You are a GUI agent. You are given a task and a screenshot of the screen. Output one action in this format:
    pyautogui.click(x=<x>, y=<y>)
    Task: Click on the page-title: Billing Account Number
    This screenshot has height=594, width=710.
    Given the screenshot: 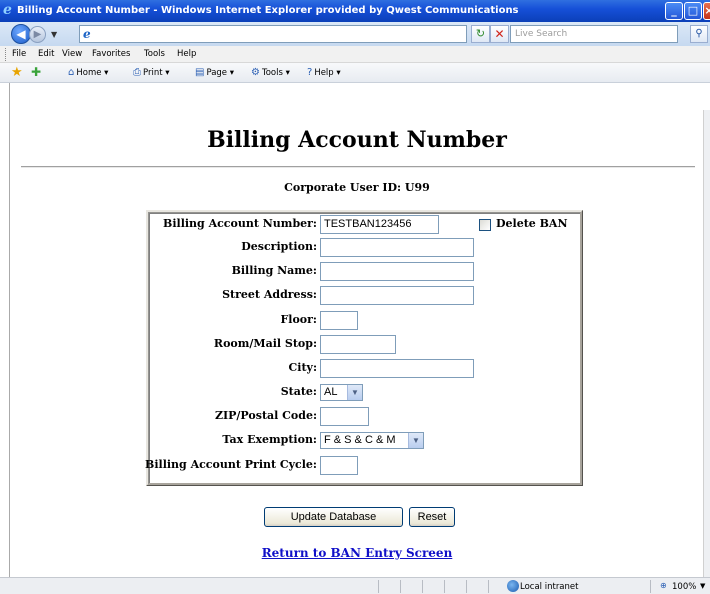 What is the action you would take?
    pyautogui.click(x=357, y=140)
    